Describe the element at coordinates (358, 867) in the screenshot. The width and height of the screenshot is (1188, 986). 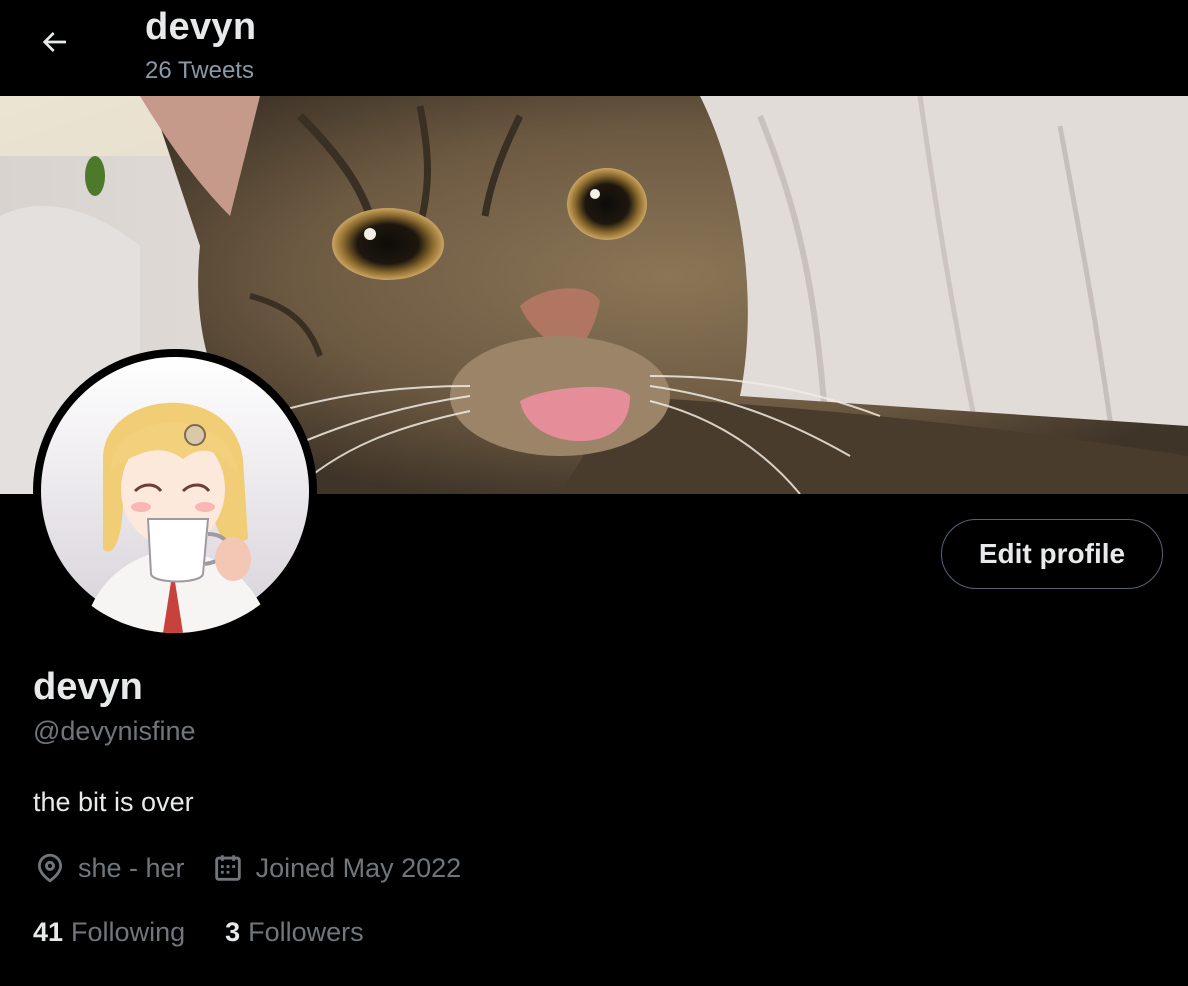
I see `joined-text: Joined May 2022` at that location.